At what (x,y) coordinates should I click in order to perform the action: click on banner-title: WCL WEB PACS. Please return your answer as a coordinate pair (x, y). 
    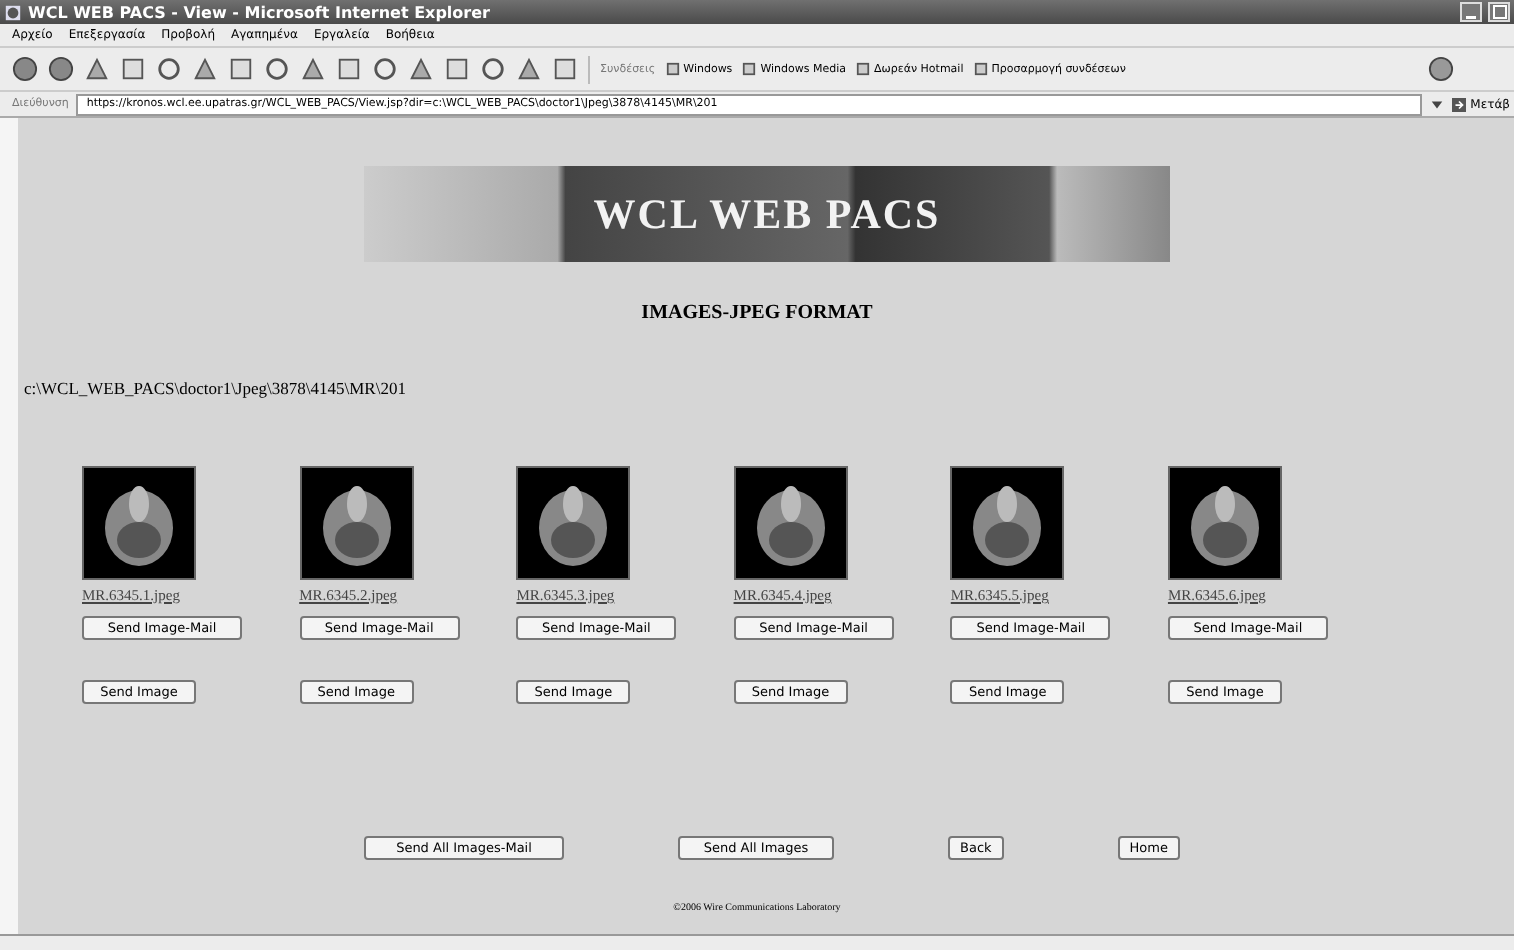
    Looking at the image, I should click on (767, 214).